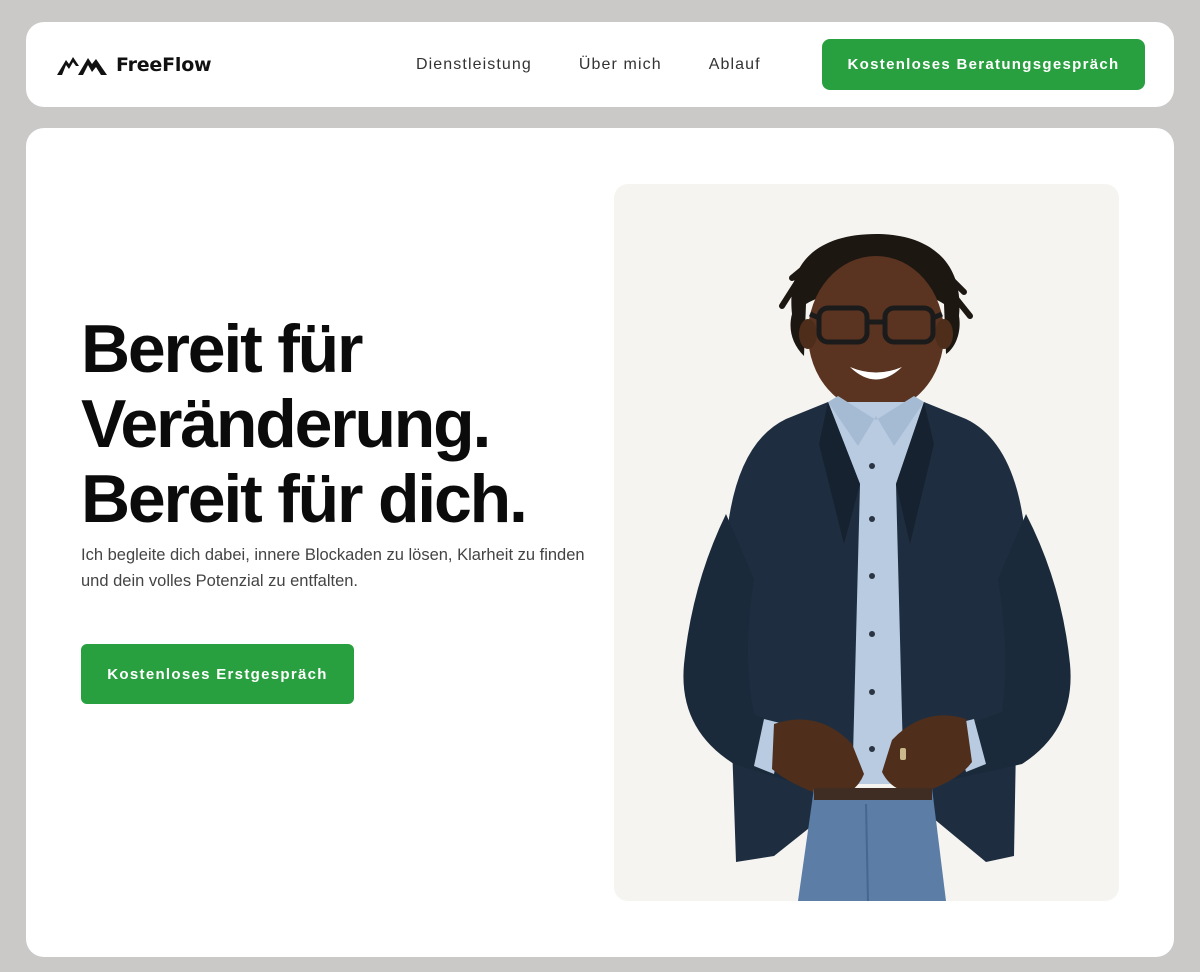 This screenshot has width=1200, height=972. What do you see at coordinates (304, 499) in the screenshot?
I see `headline-line-3: Bereit für dich.` at bounding box center [304, 499].